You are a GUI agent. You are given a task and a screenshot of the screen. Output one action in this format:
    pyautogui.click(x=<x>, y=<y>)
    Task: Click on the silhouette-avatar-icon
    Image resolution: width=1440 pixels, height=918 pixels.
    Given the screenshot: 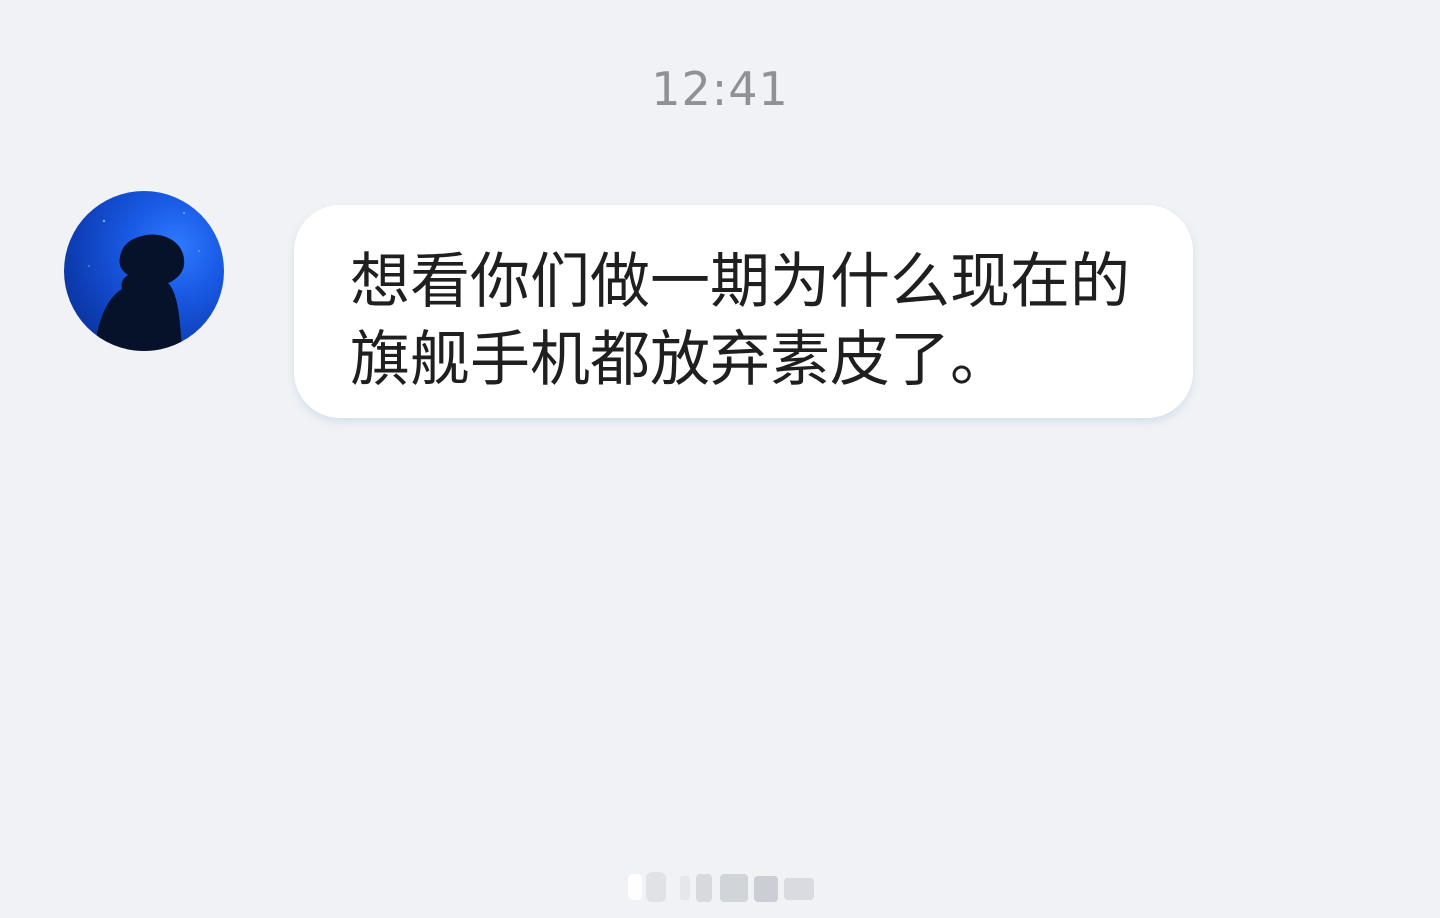 What is the action you would take?
    pyautogui.click(x=144, y=281)
    